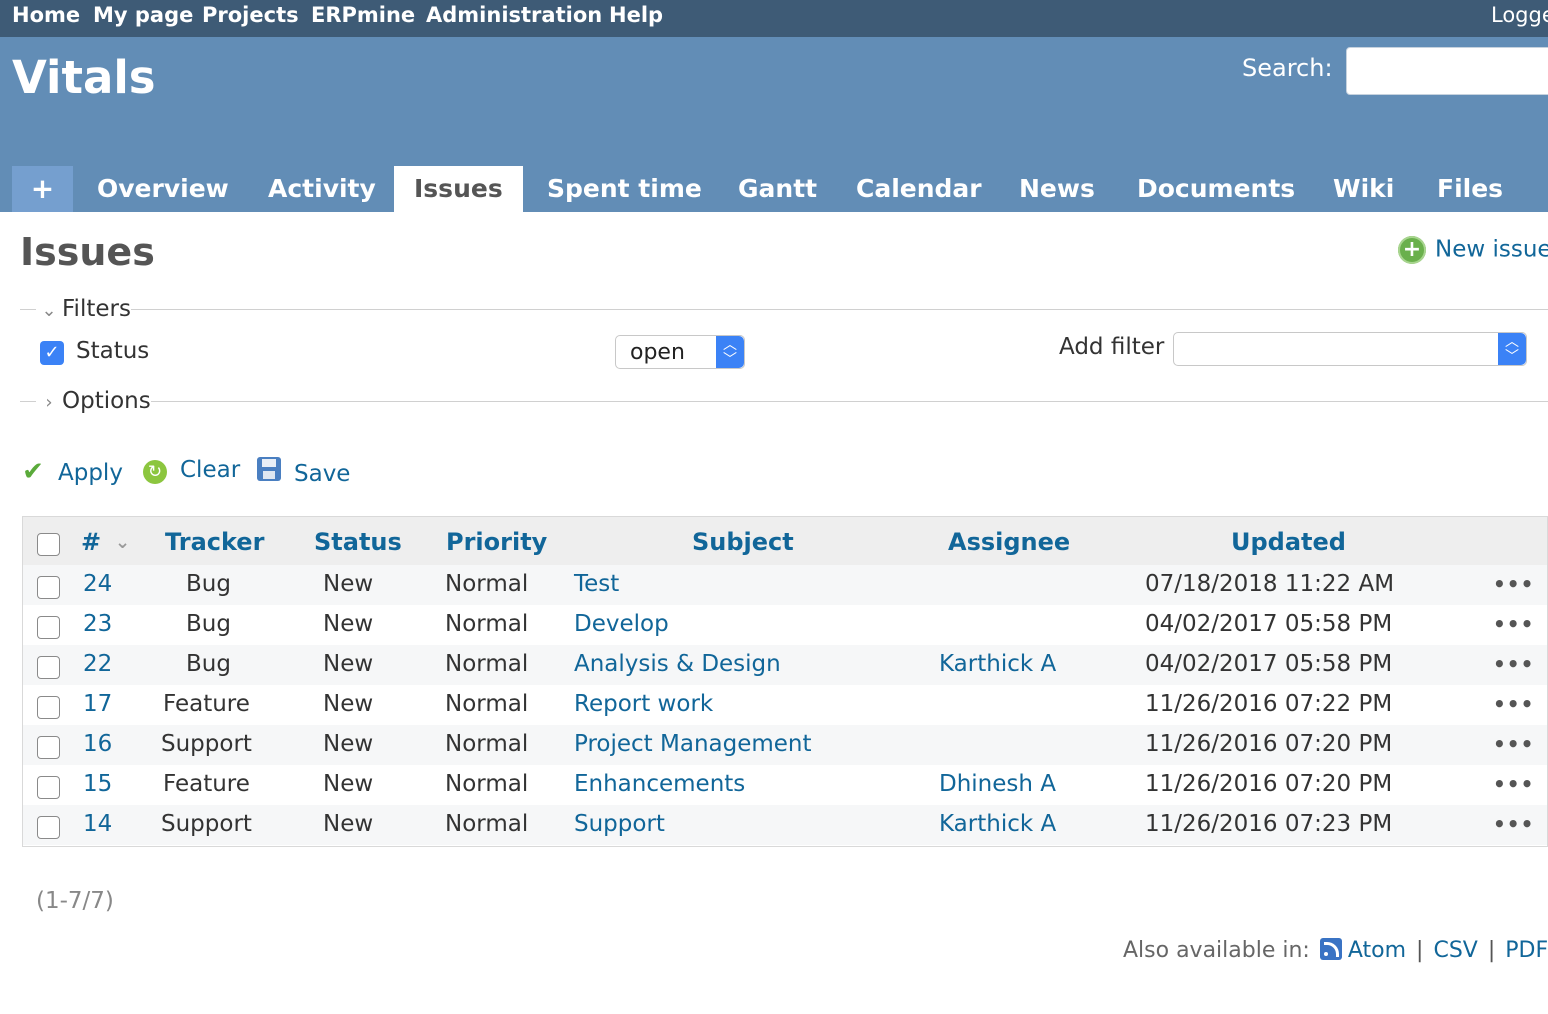 Image resolution: width=1548 pixels, height=1014 pixels. I want to click on status-filter-label: Status, so click(113, 351).